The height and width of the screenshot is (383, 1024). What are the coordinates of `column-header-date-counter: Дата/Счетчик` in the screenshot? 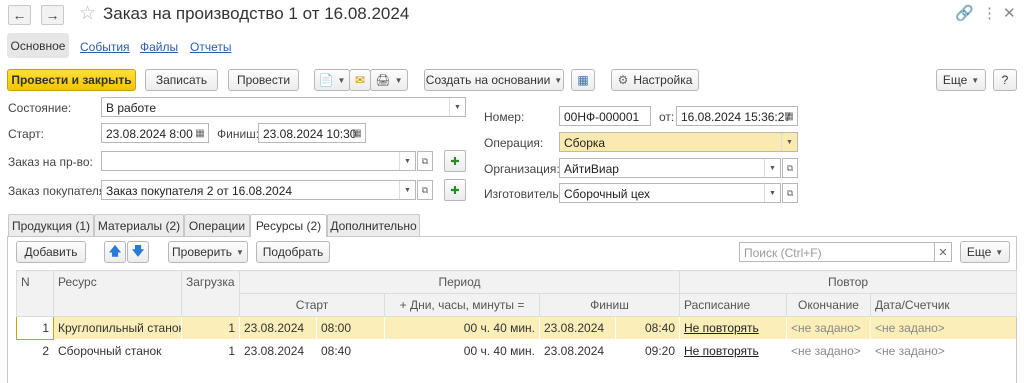 It's located at (943, 305).